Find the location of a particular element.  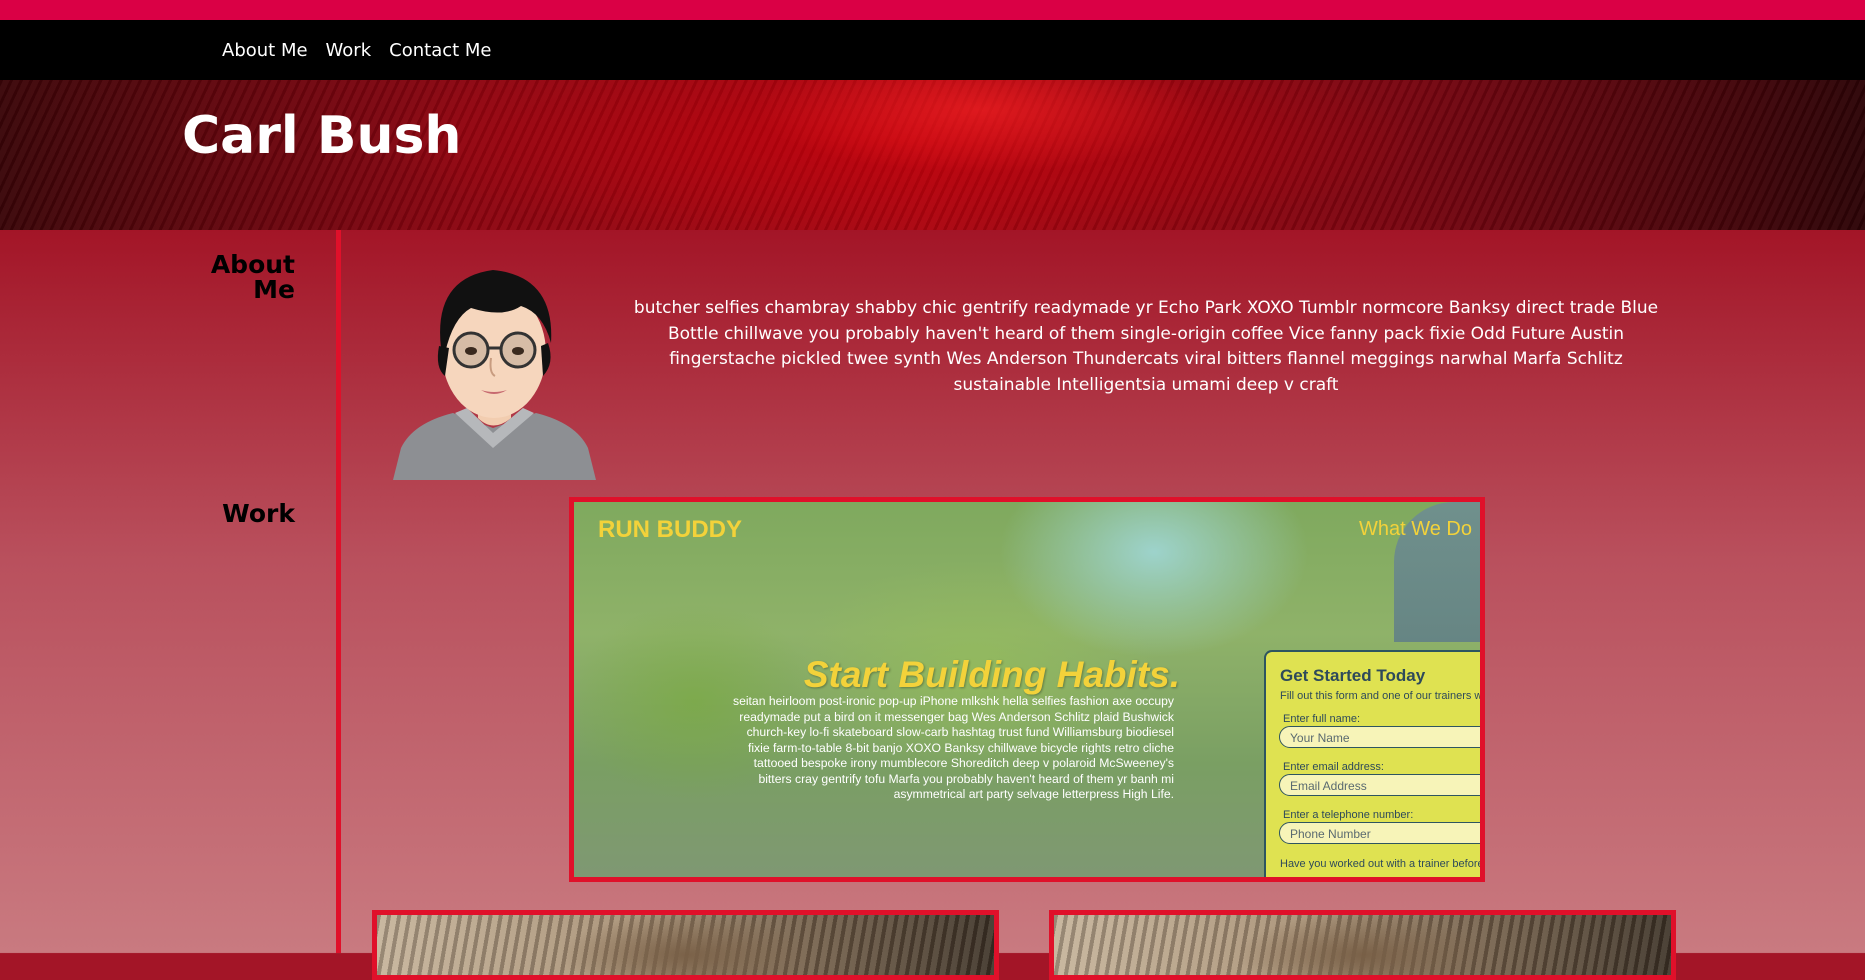

nav-links: About Me Work Contact Me is located at coordinates (357, 50).